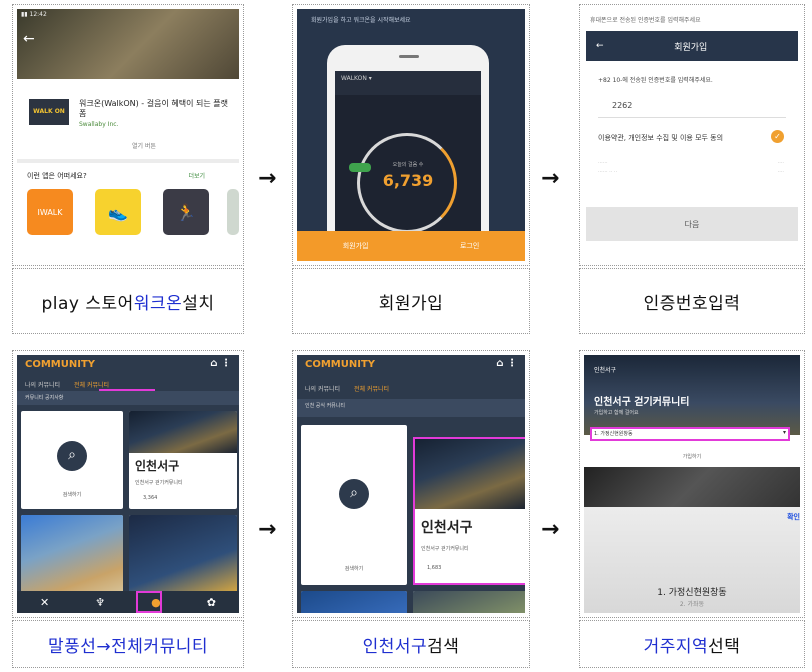  Describe the element at coordinates (144, 145) in the screenshot. I see `open-button: 열기 버튼` at that location.